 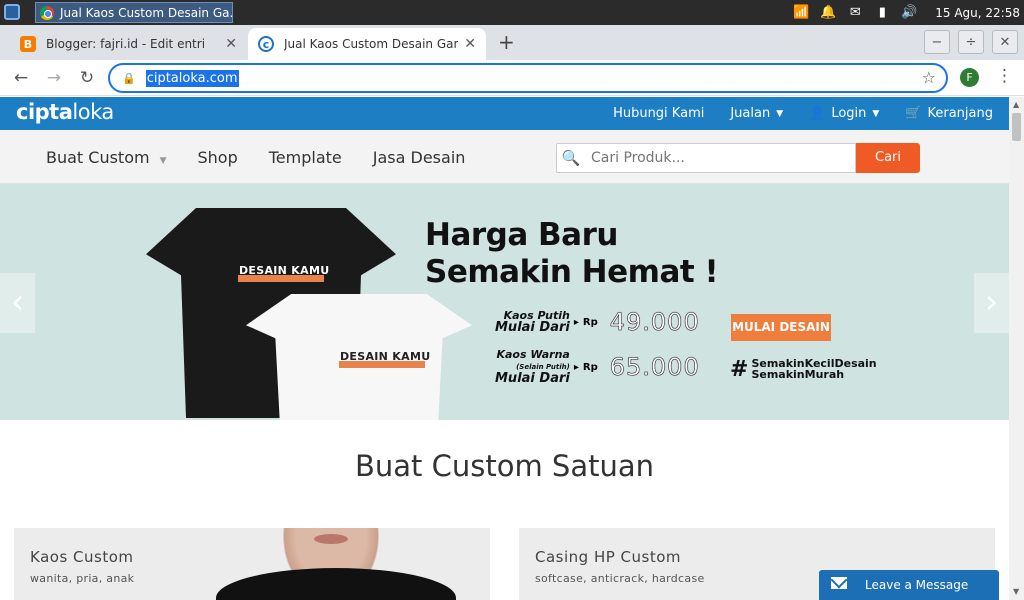 I want to click on mail-icon: ✉, so click(x=855, y=12).